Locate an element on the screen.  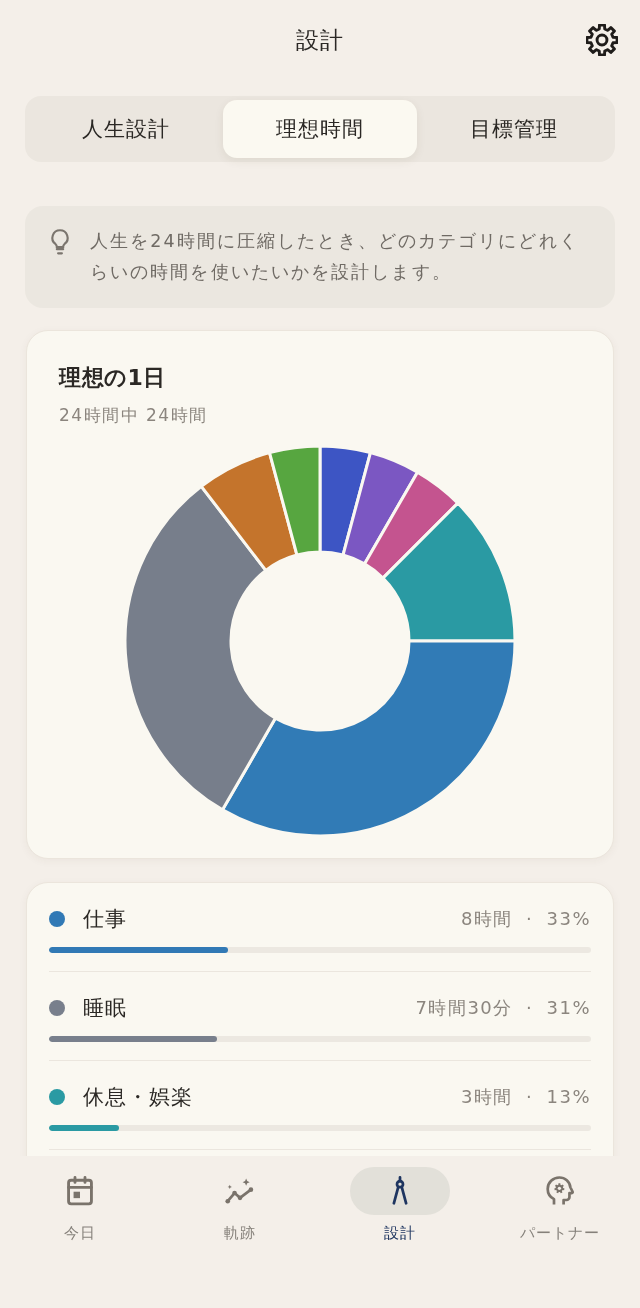
lightbulb-icon is located at coordinates (60, 242).